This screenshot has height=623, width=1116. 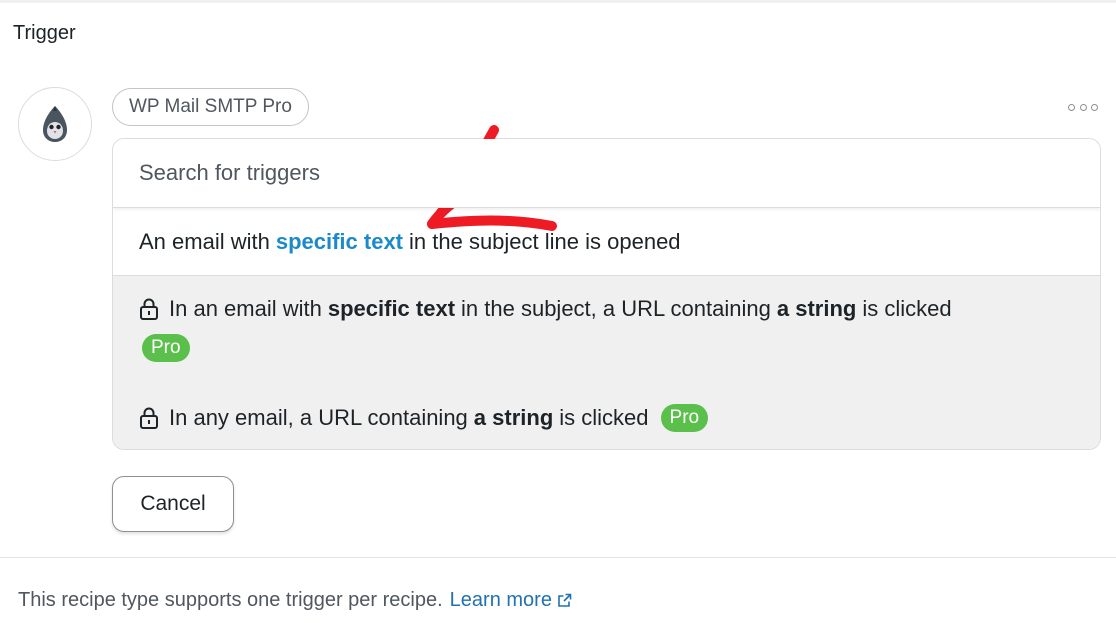 I want to click on trigger-search-row, so click(x=606, y=173).